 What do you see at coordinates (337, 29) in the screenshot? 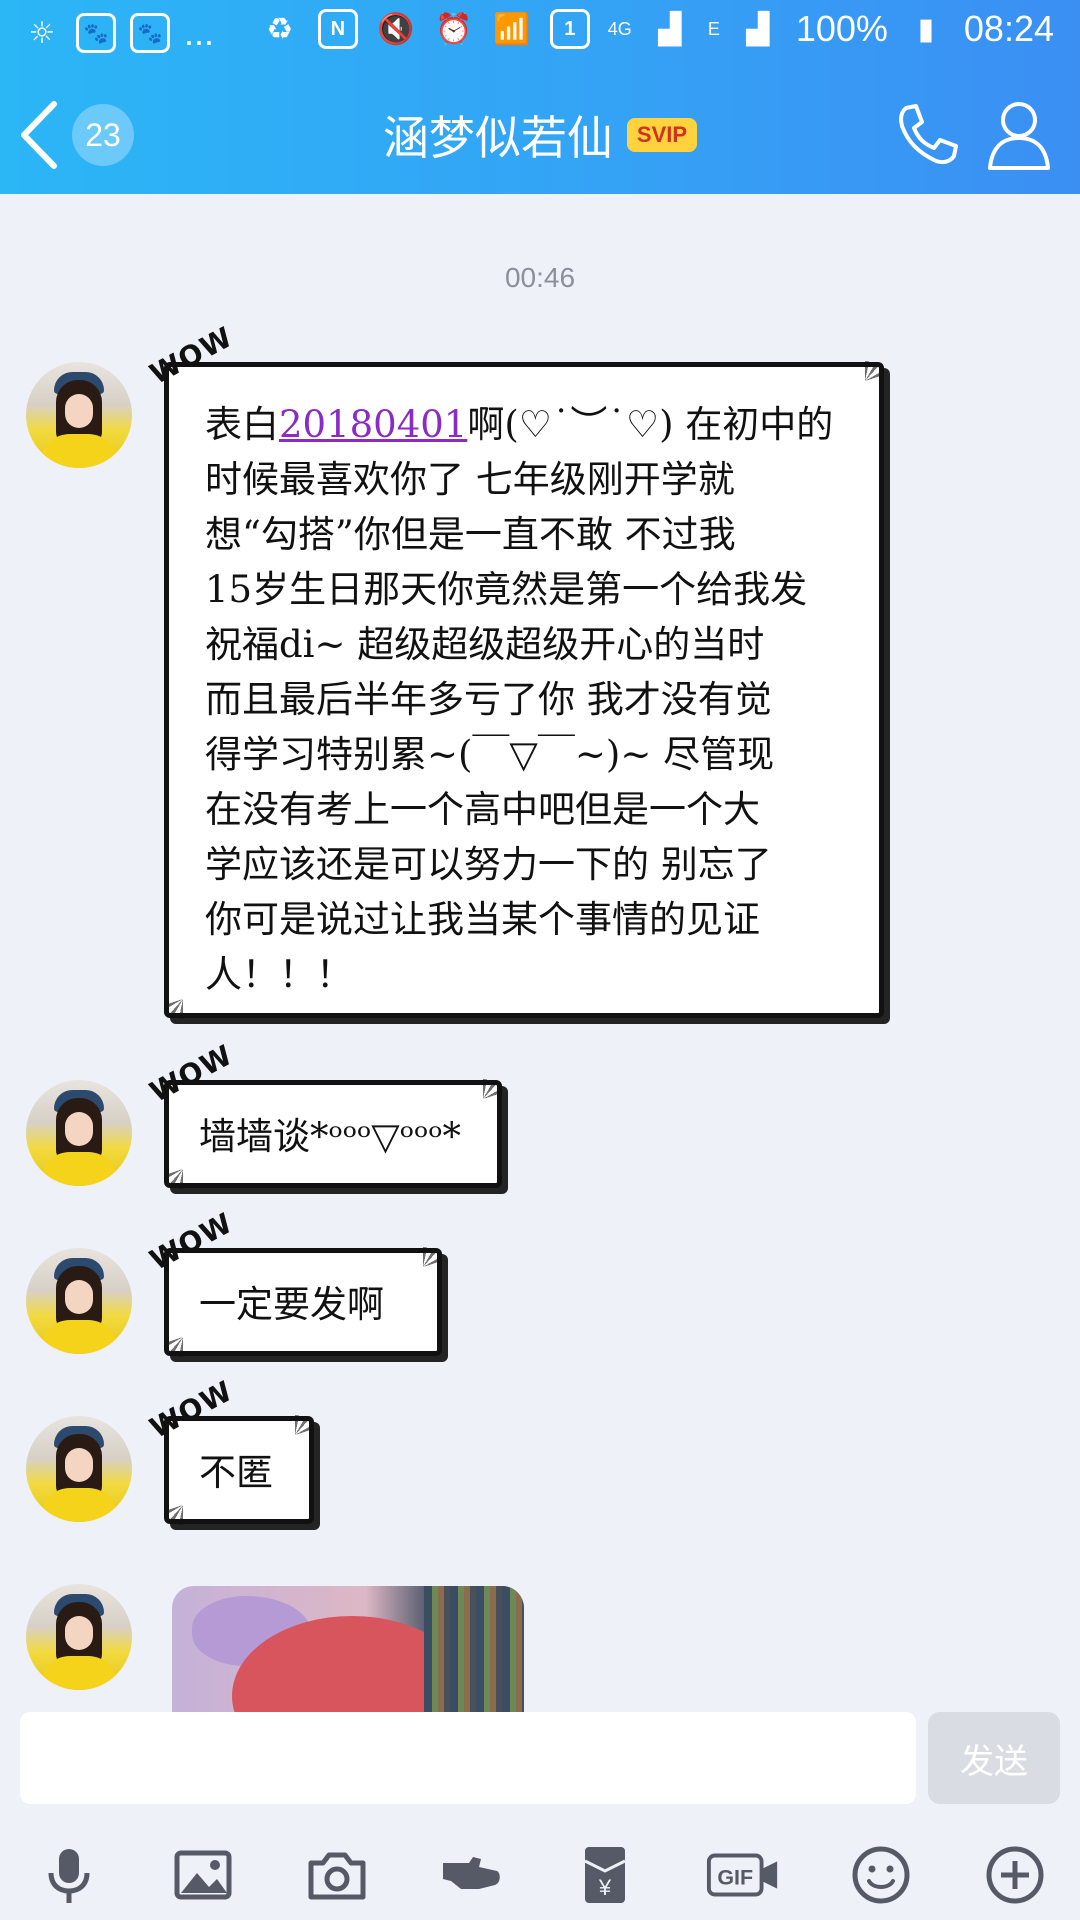
I see `nfc-icon: N` at bounding box center [337, 29].